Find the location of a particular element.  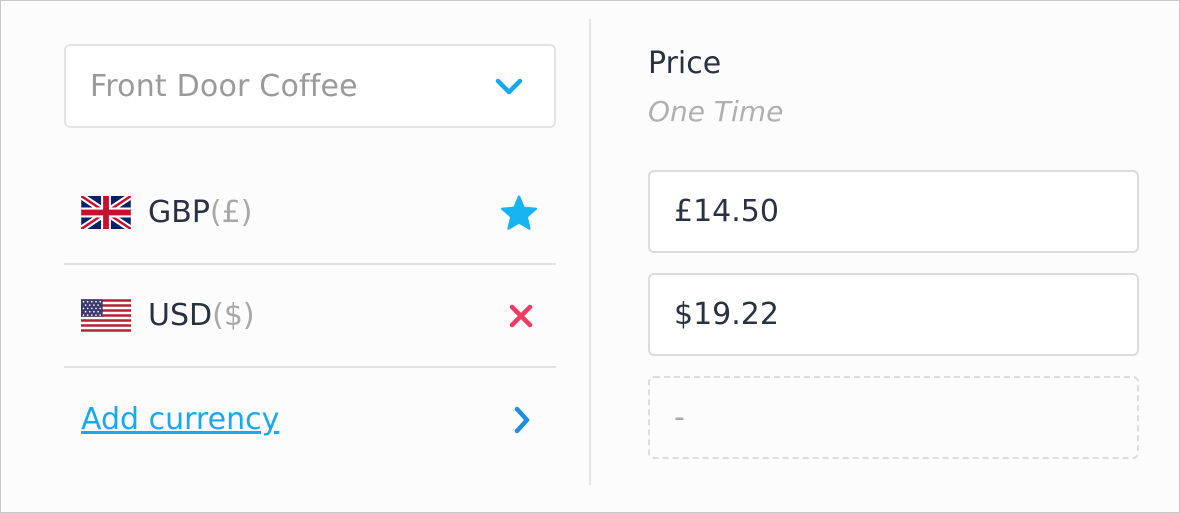

product-select: Front Door Coffee is located at coordinates (310, 86).